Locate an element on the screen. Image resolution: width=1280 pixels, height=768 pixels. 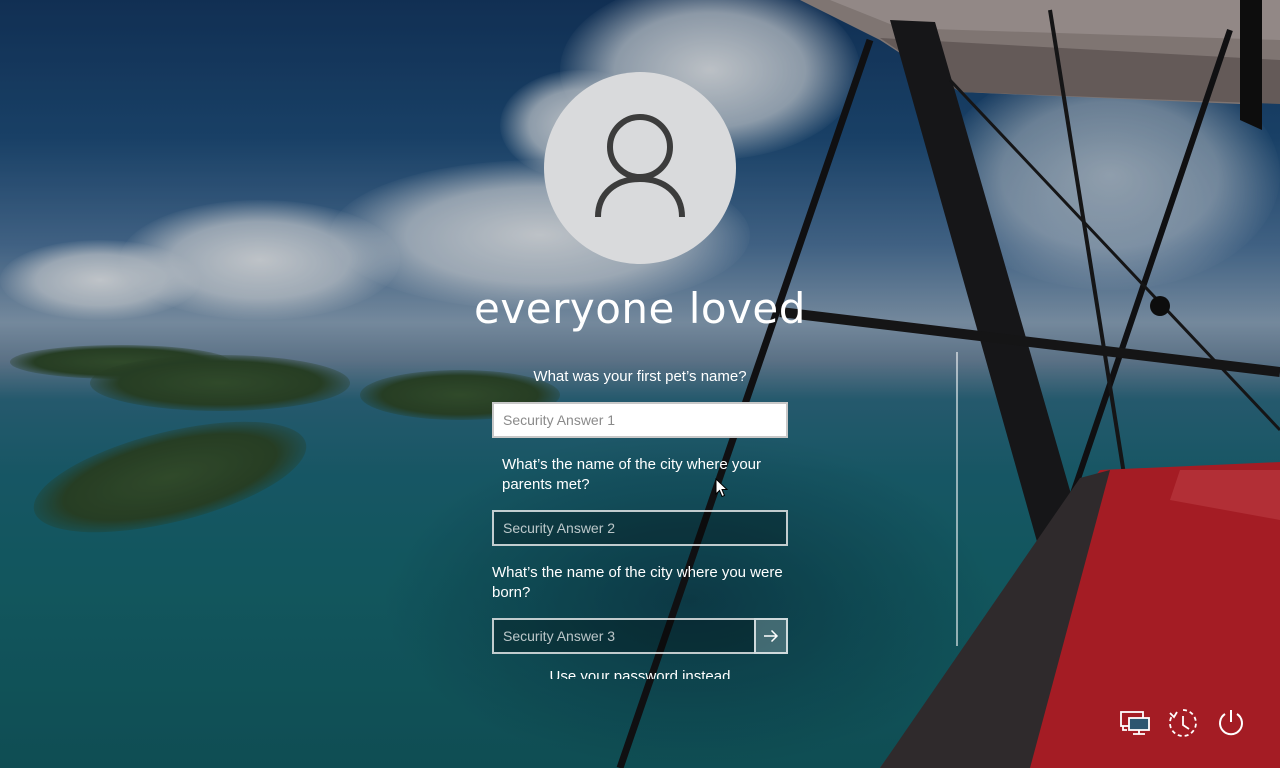
mouse-cursor-icon is located at coordinates (722, 488).